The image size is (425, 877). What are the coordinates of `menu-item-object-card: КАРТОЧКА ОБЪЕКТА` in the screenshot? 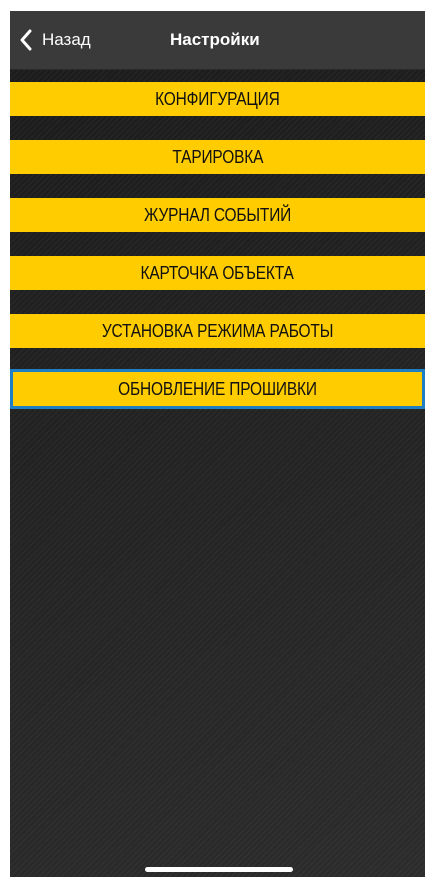 It's located at (217, 273).